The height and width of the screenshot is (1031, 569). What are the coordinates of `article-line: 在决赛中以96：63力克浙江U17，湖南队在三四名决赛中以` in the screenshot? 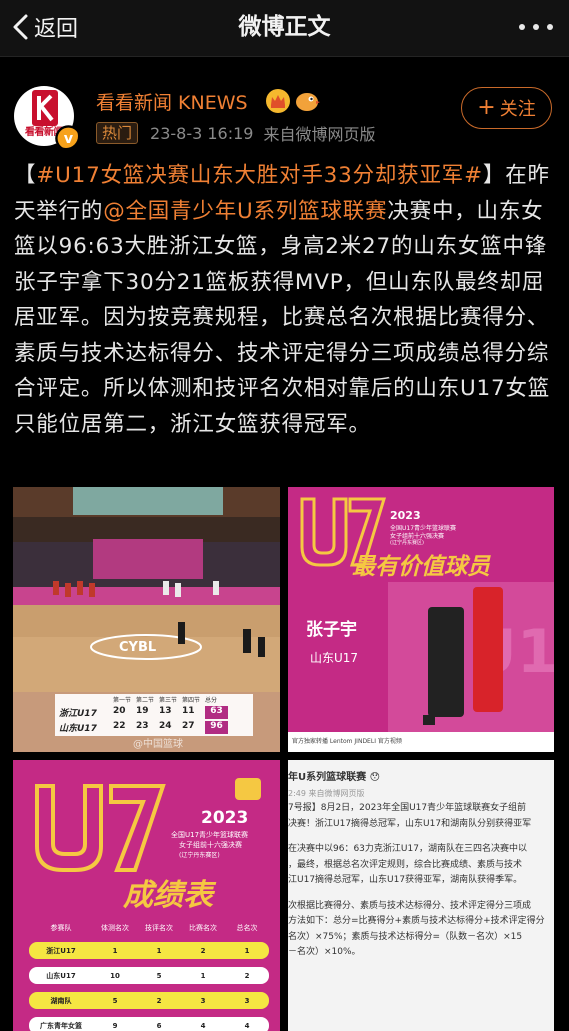 It's located at (407, 849).